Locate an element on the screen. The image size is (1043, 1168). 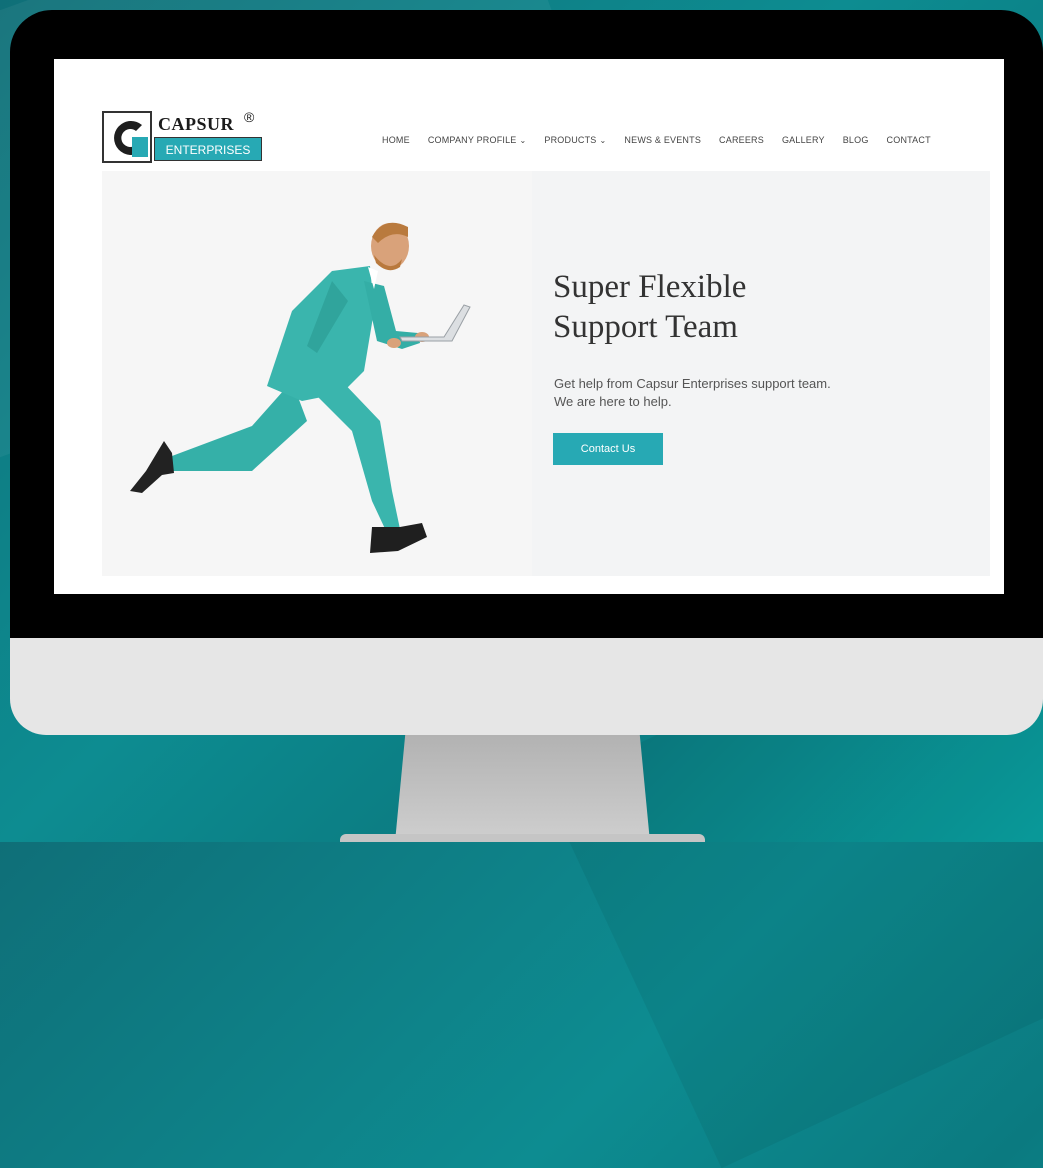
nav-item-gallery: GALLERY is located at coordinates (803, 140).